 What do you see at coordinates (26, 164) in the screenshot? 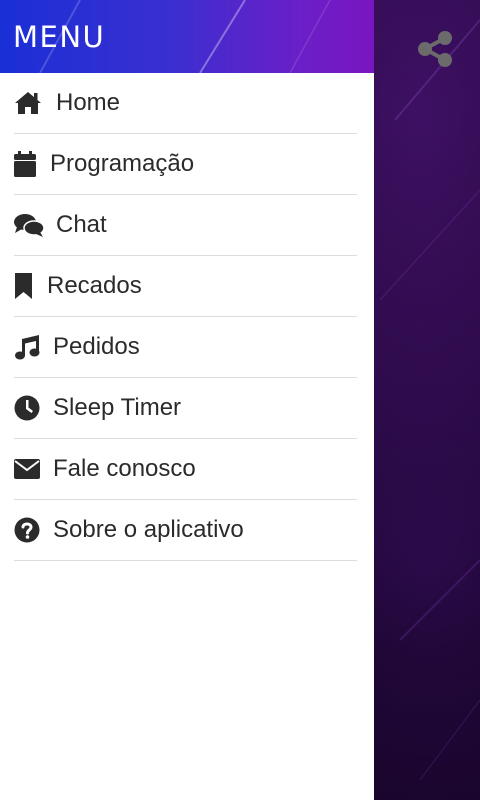
I see `calendar-icon` at bounding box center [26, 164].